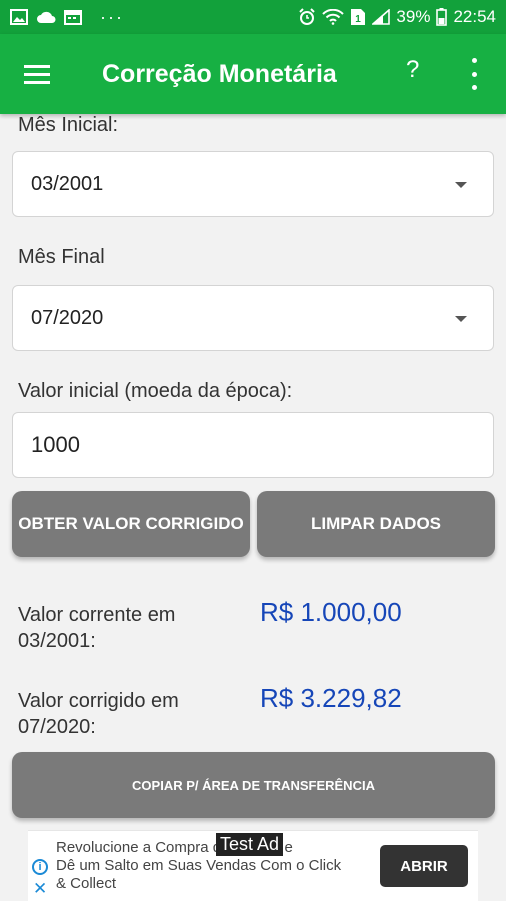 The image size is (506, 901). I want to click on clear-button: LIMPAR DADOS, so click(376, 524).